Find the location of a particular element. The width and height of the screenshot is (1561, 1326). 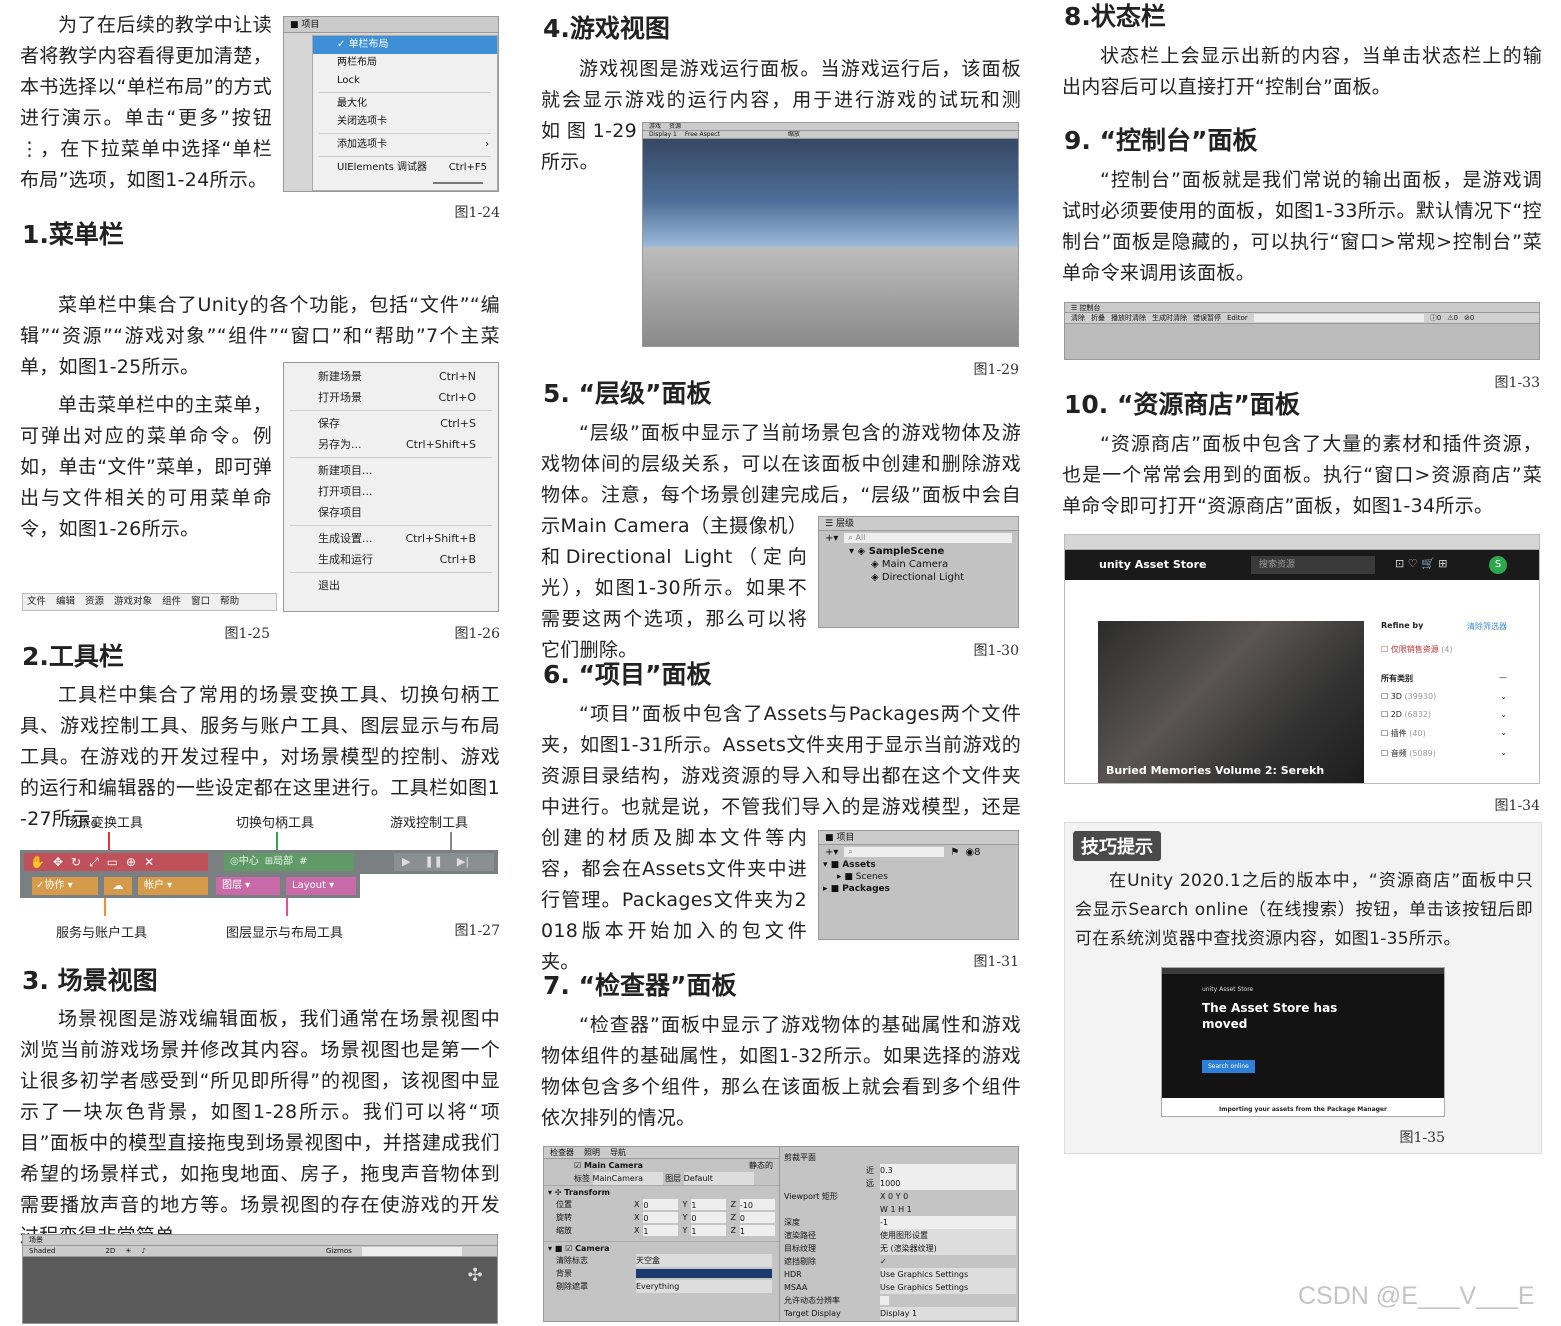

tab-assets: 资源 is located at coordinates (675, 126).